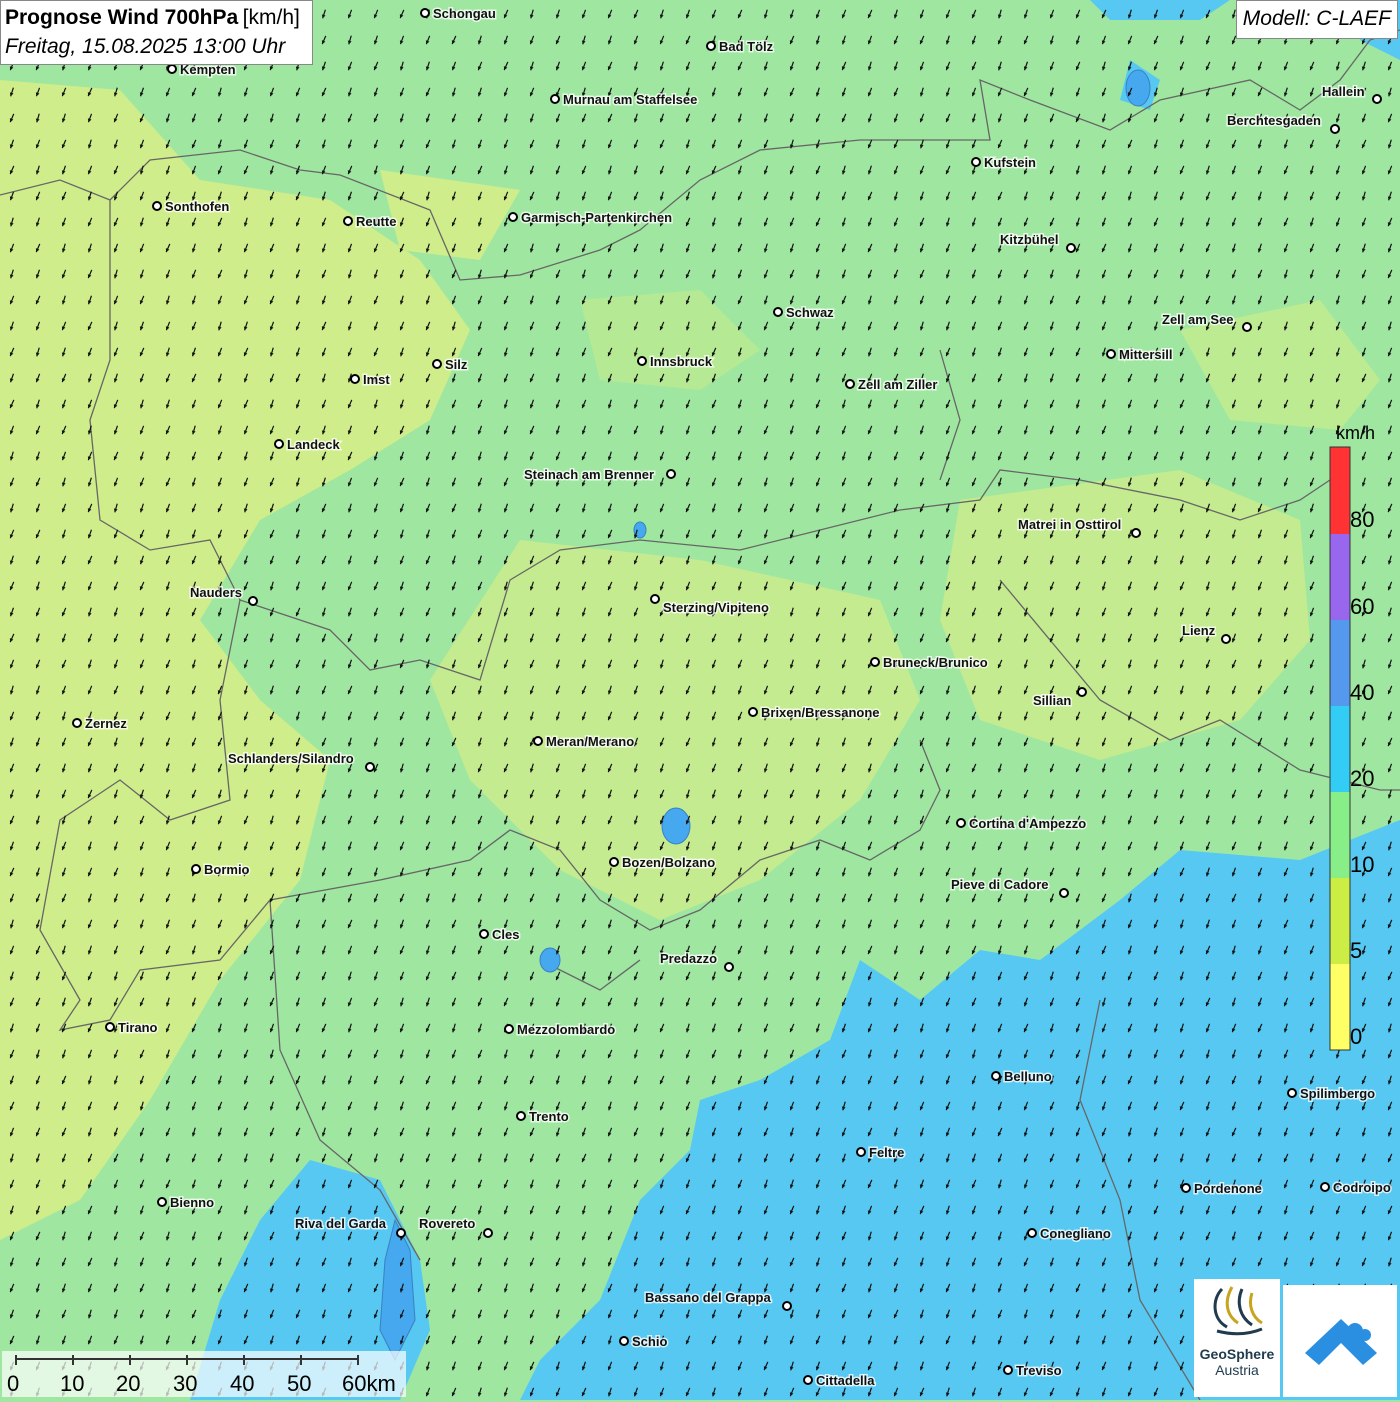 The image size is (1400, 1402). Describe the element at coordinates (675, 361) in the screenshot. I see `city-marker: Innsbruck` at that location.